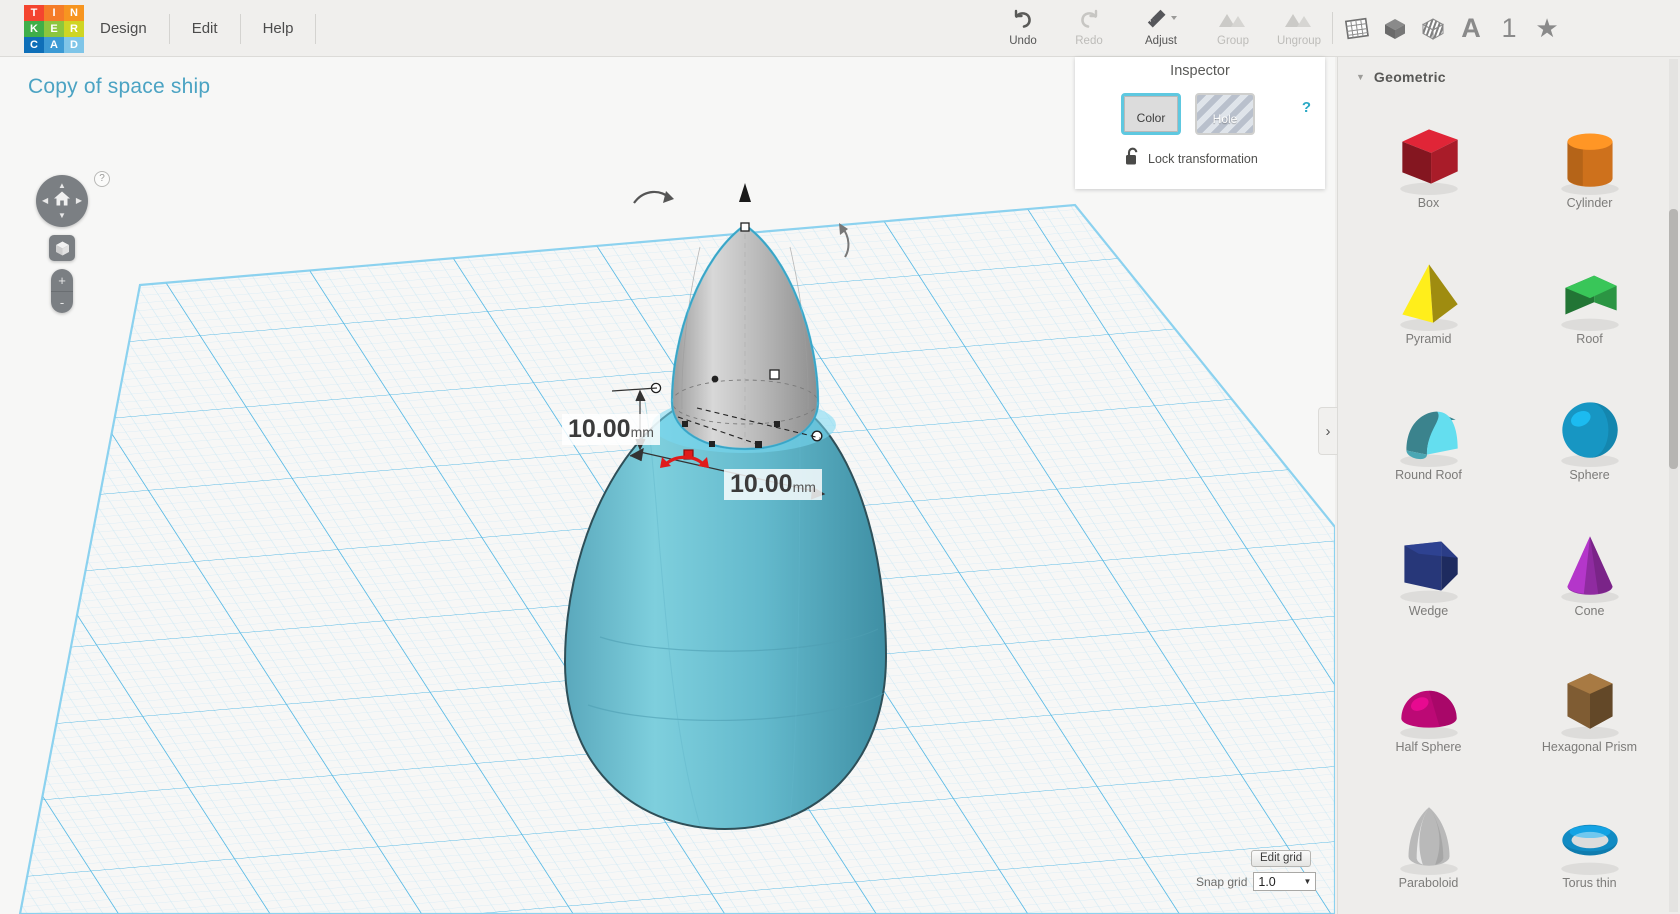 The image size is (1680, 914). I want to click on logo-tile-c: C, so click(34, 45).